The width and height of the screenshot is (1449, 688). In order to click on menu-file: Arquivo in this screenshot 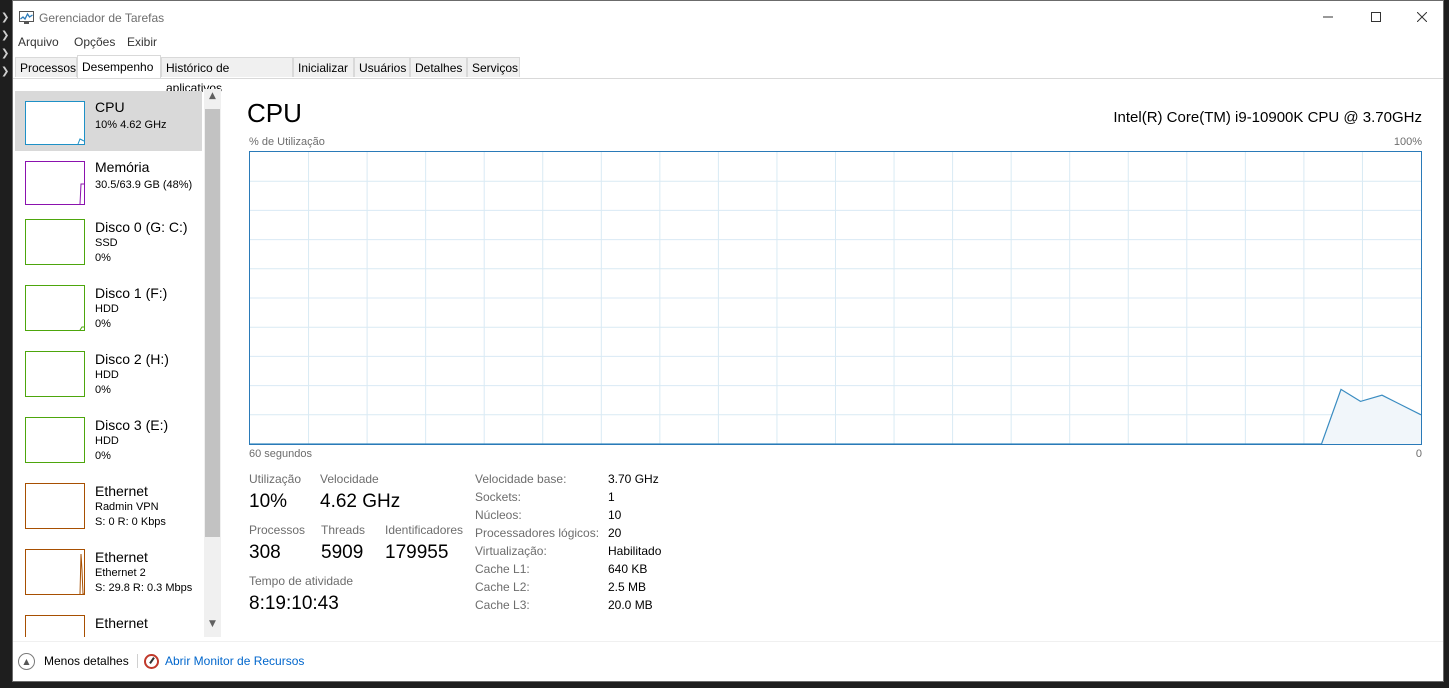, I will do `click(38, 42)`.